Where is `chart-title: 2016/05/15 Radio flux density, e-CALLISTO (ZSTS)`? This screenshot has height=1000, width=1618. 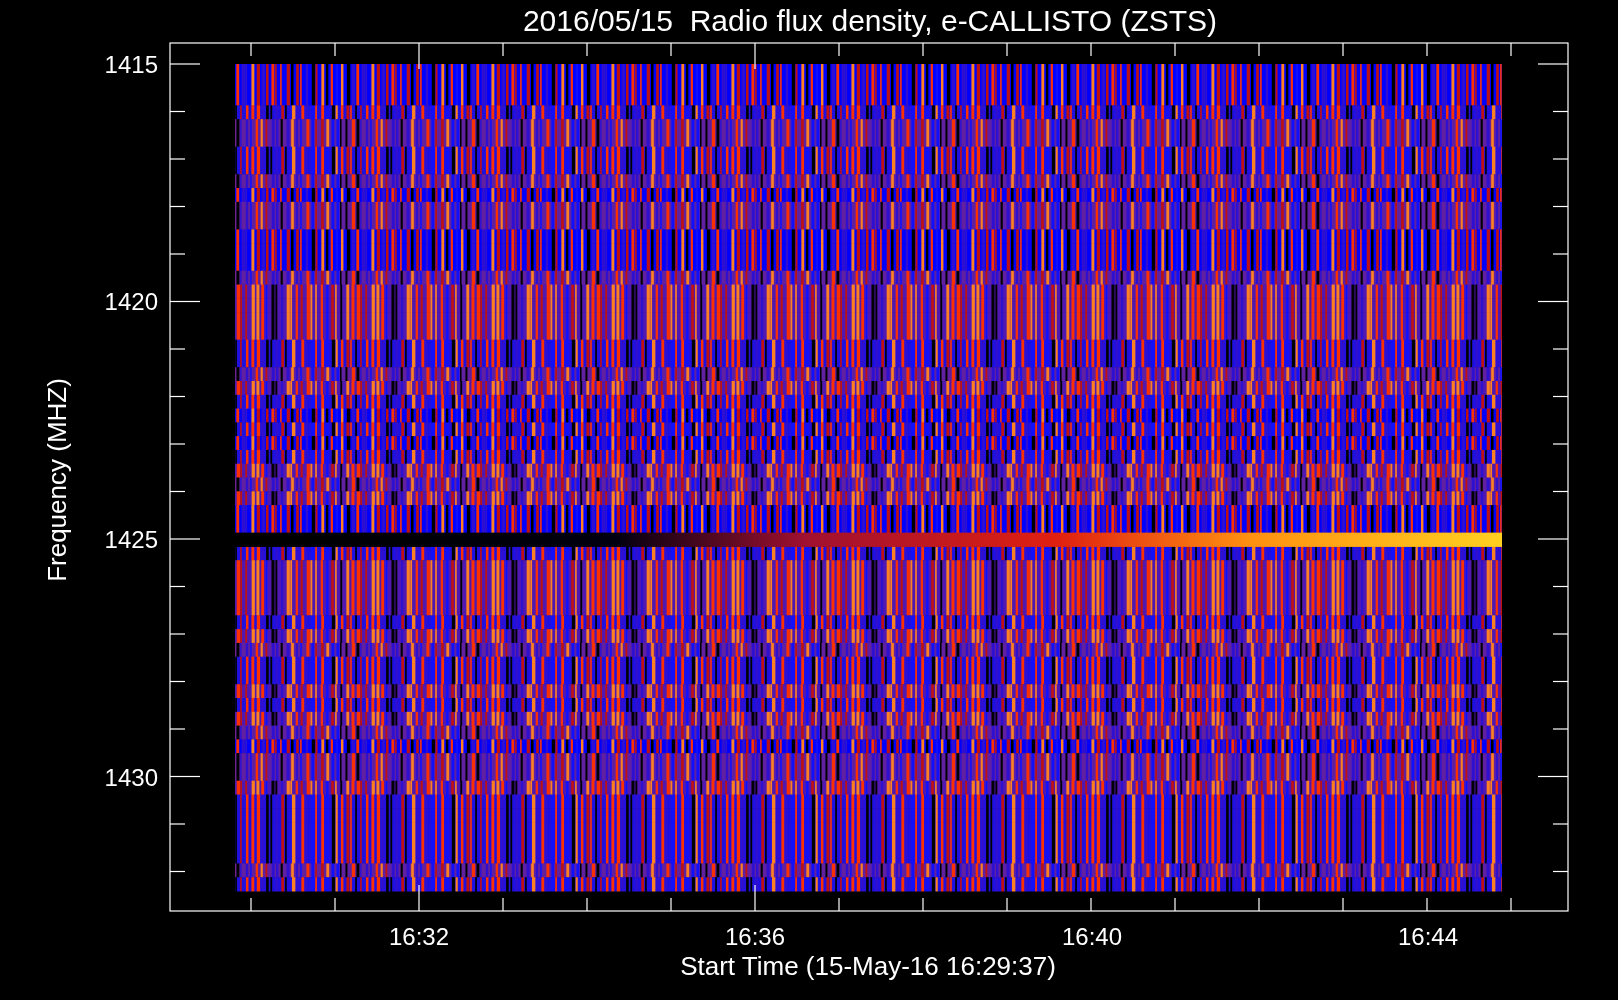
chart-title: 2016/05/15 Radio flux density, e-CALLISTO (ZSTS) is located at coordinates (870, 20).